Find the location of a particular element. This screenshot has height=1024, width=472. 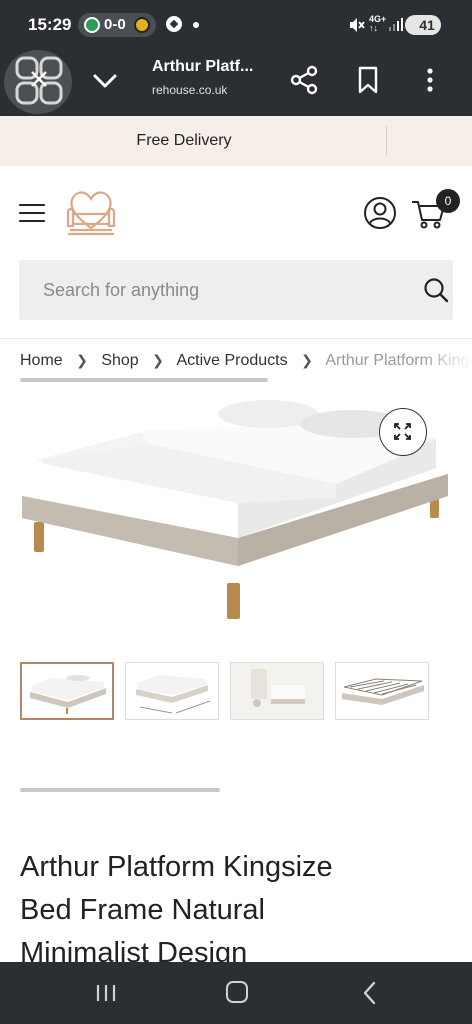

search-box is located at coordinates (236, 290).